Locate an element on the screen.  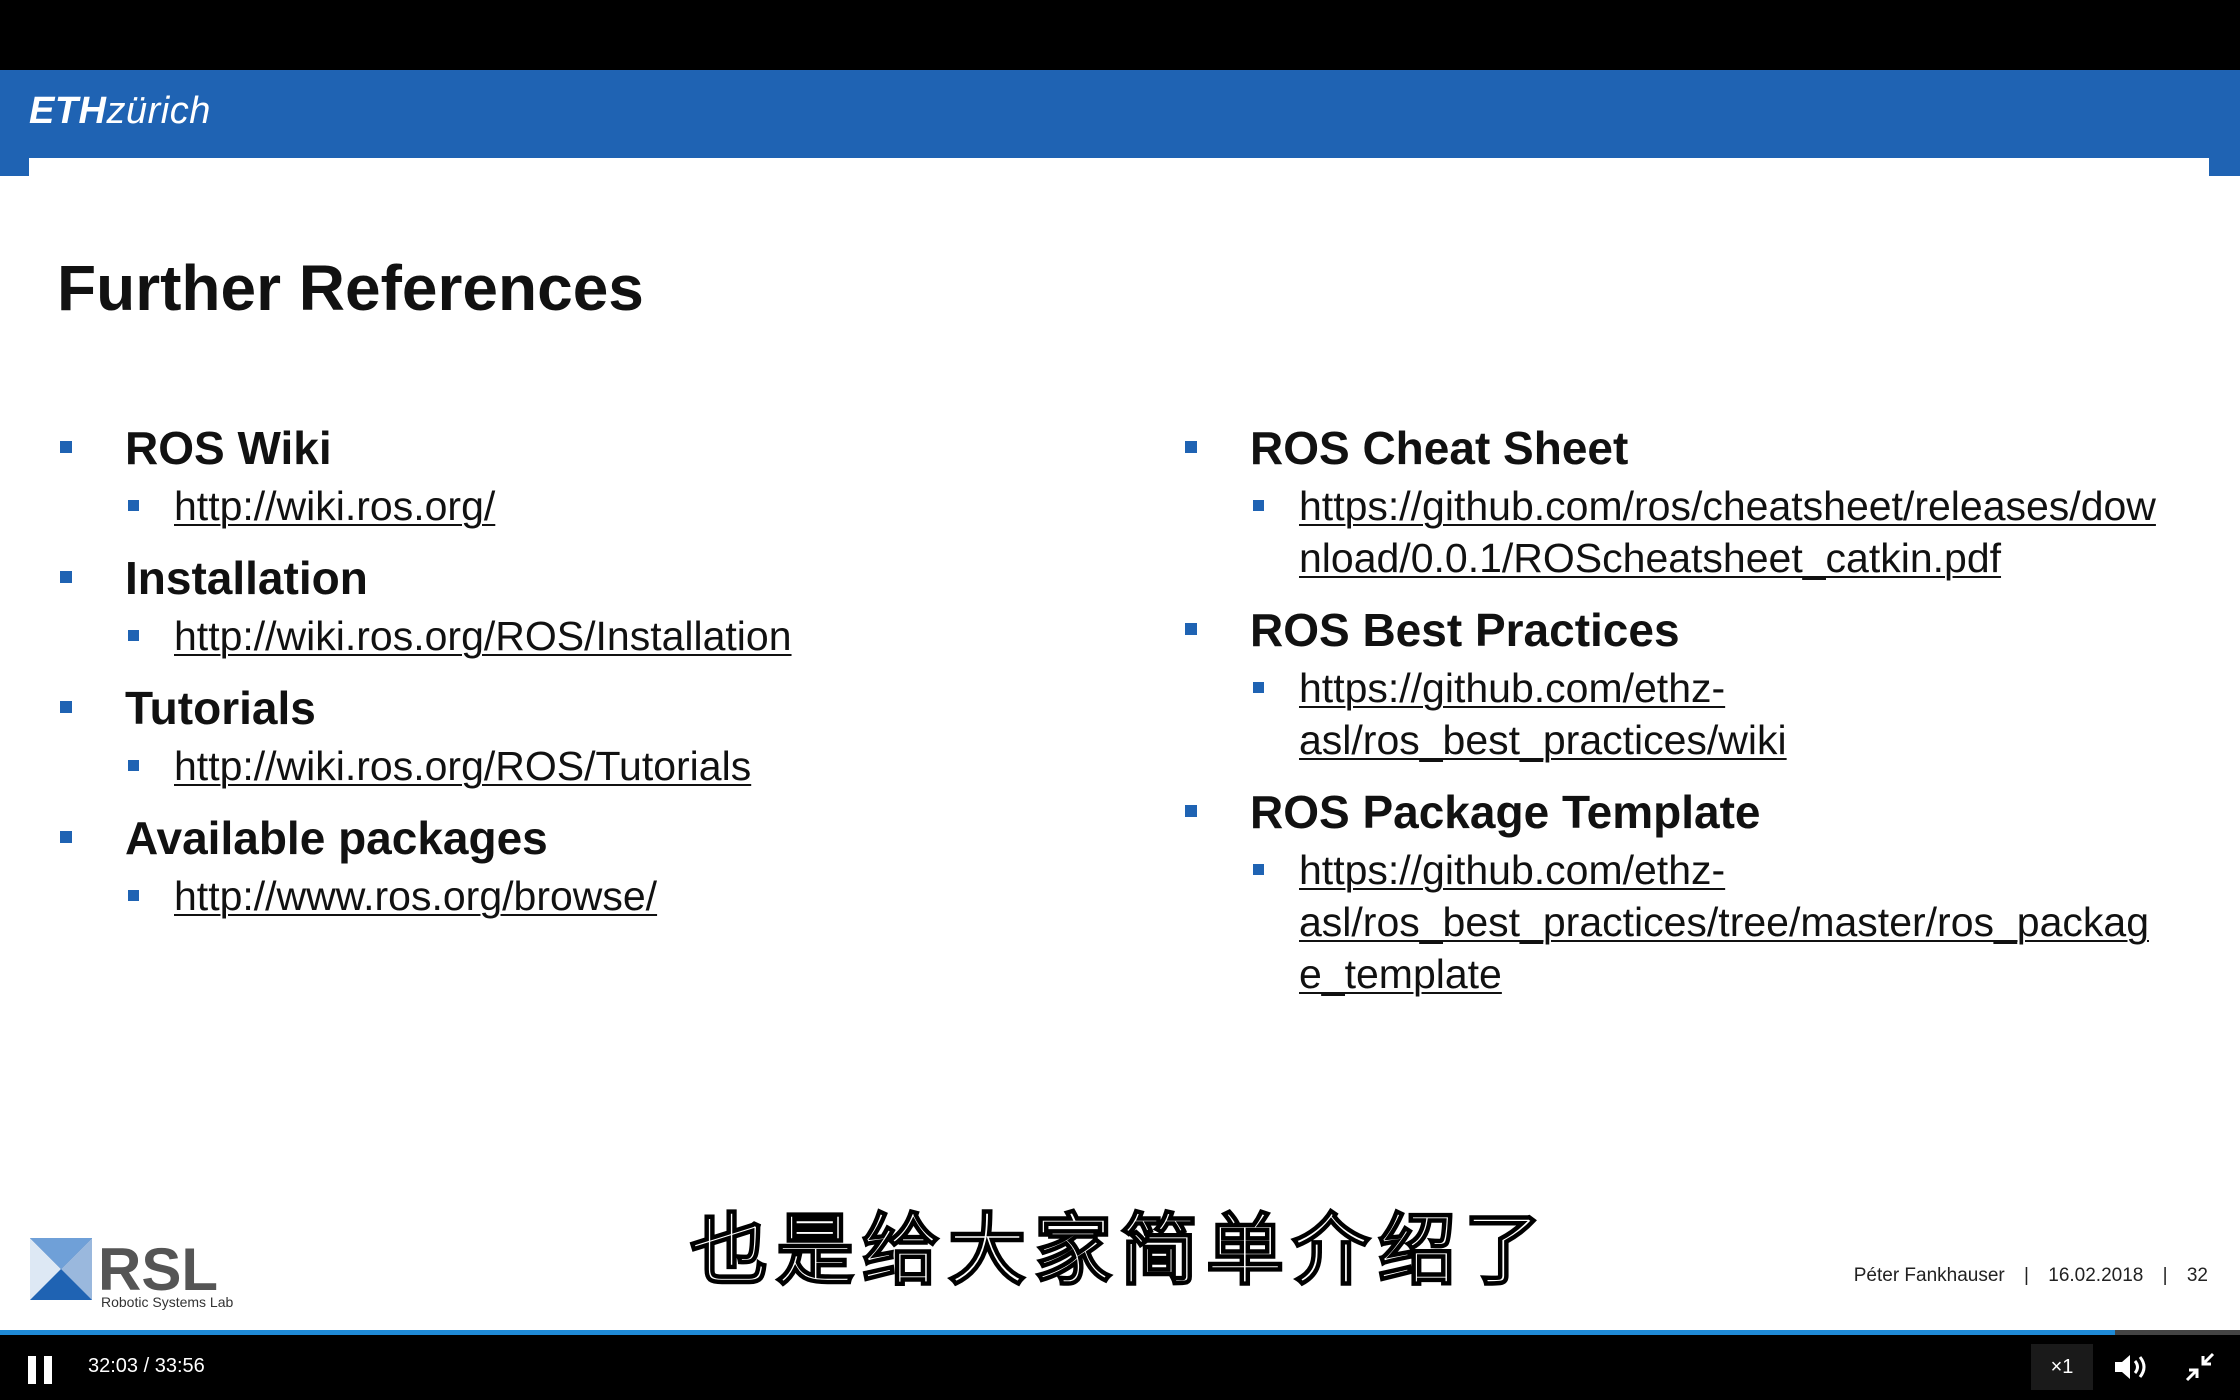
ref-link-item: http://www.ros.org/browse/ is located at coordinates (597, 896).